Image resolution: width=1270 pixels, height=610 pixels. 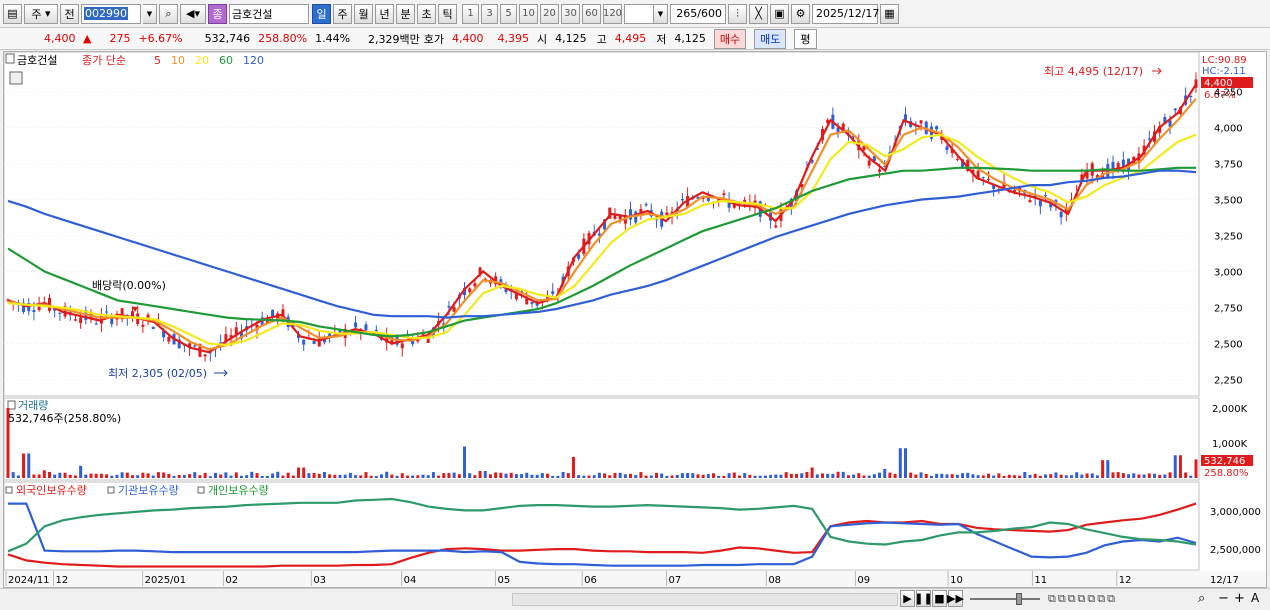 I want to click on extra-dropdown, so click(x=639, y=13).